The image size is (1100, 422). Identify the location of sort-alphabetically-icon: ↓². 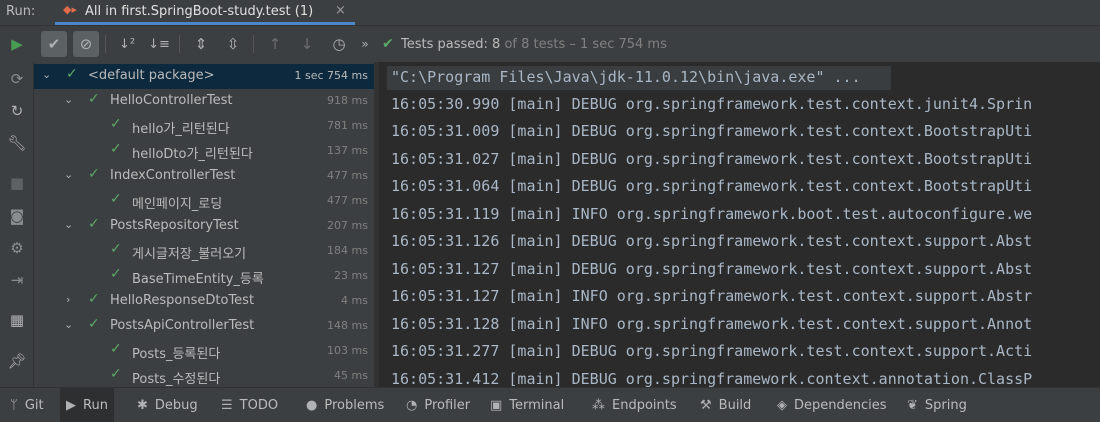
(127, 44).